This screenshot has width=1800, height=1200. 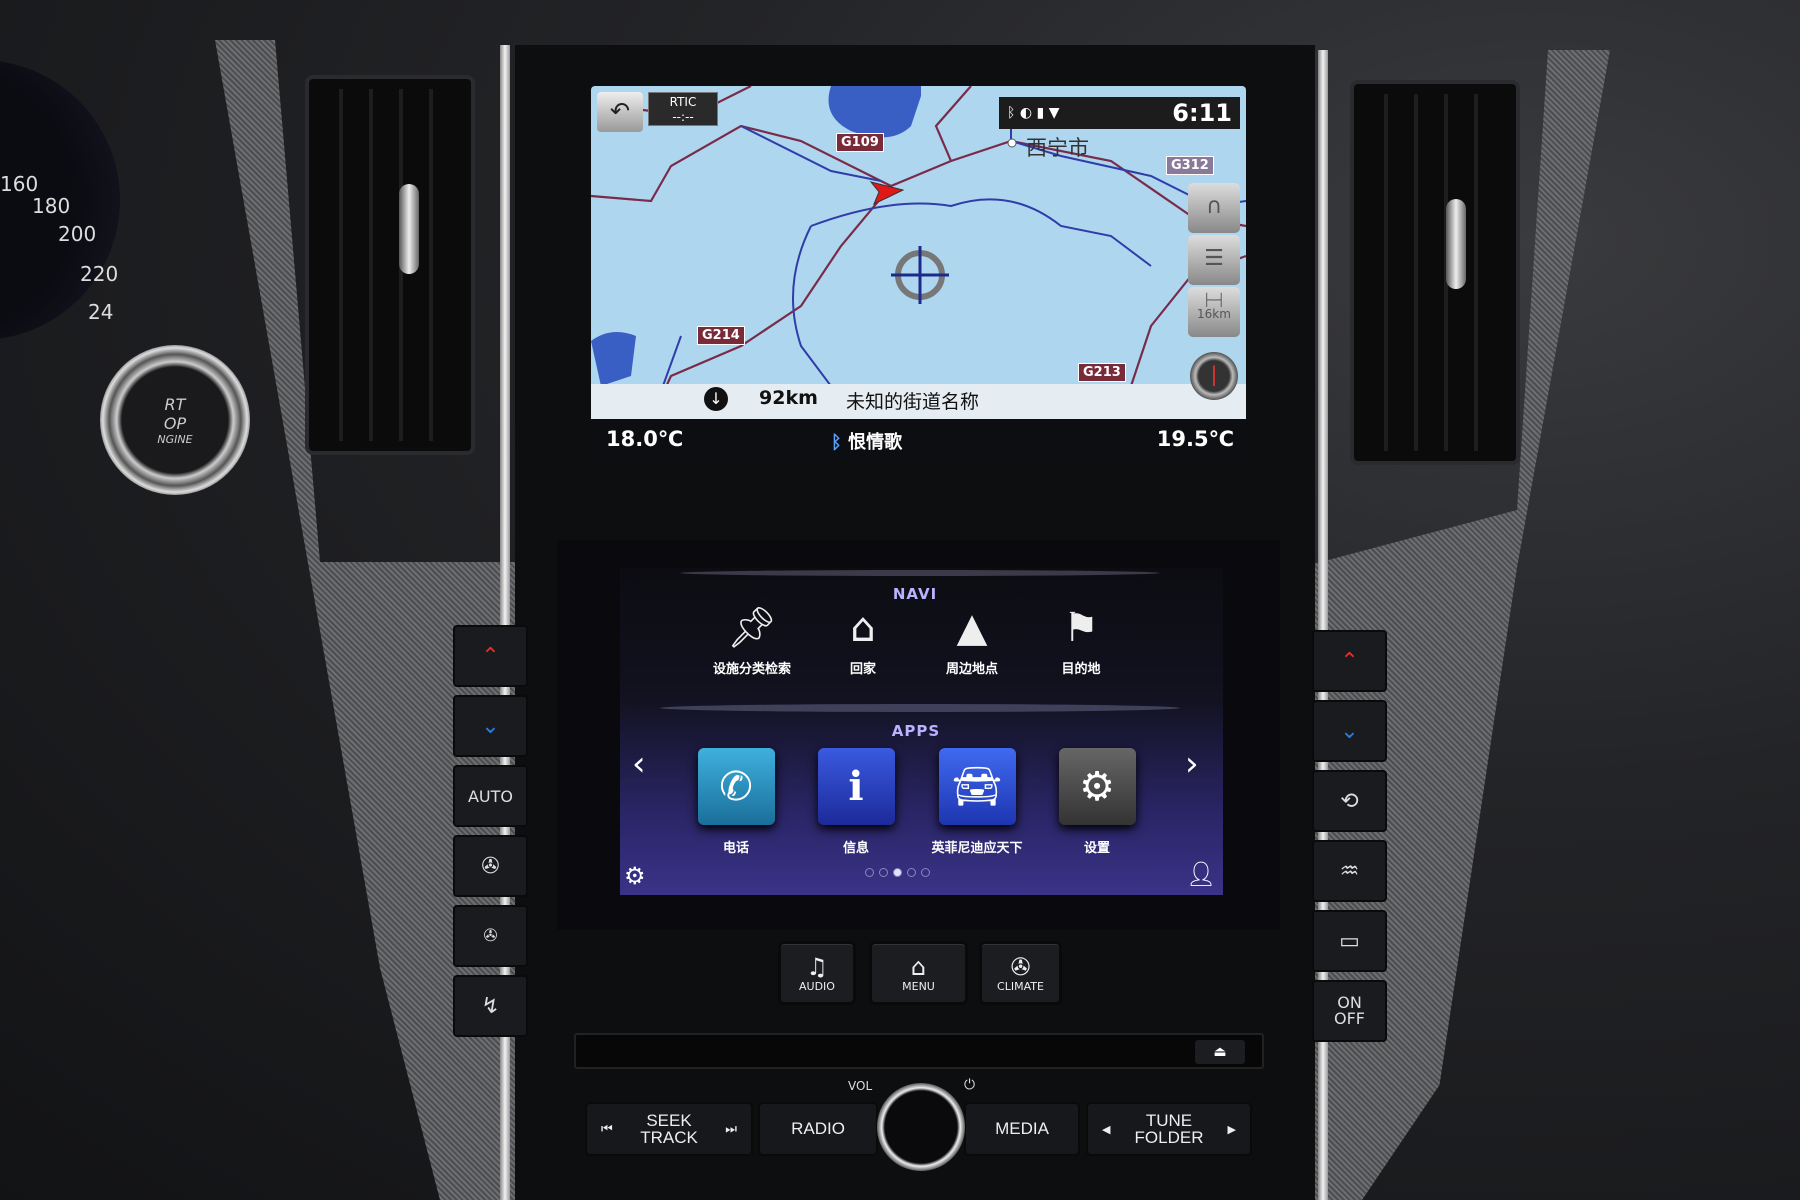 I want to click on climate-button: ✇ CLIMATE, so click(x=1020, y=973).